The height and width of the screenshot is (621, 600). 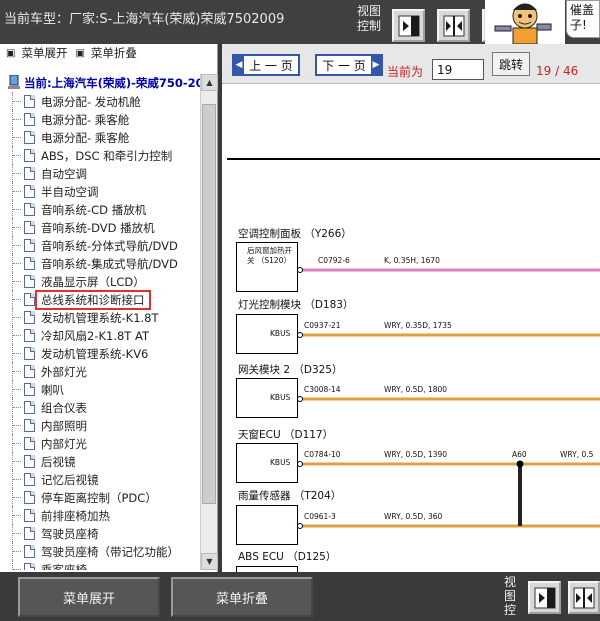 What do you see at coordinates (584, 597) in the screenshot?
I see `bottom-view-split-pane-button` at bounding box center [584, 597].